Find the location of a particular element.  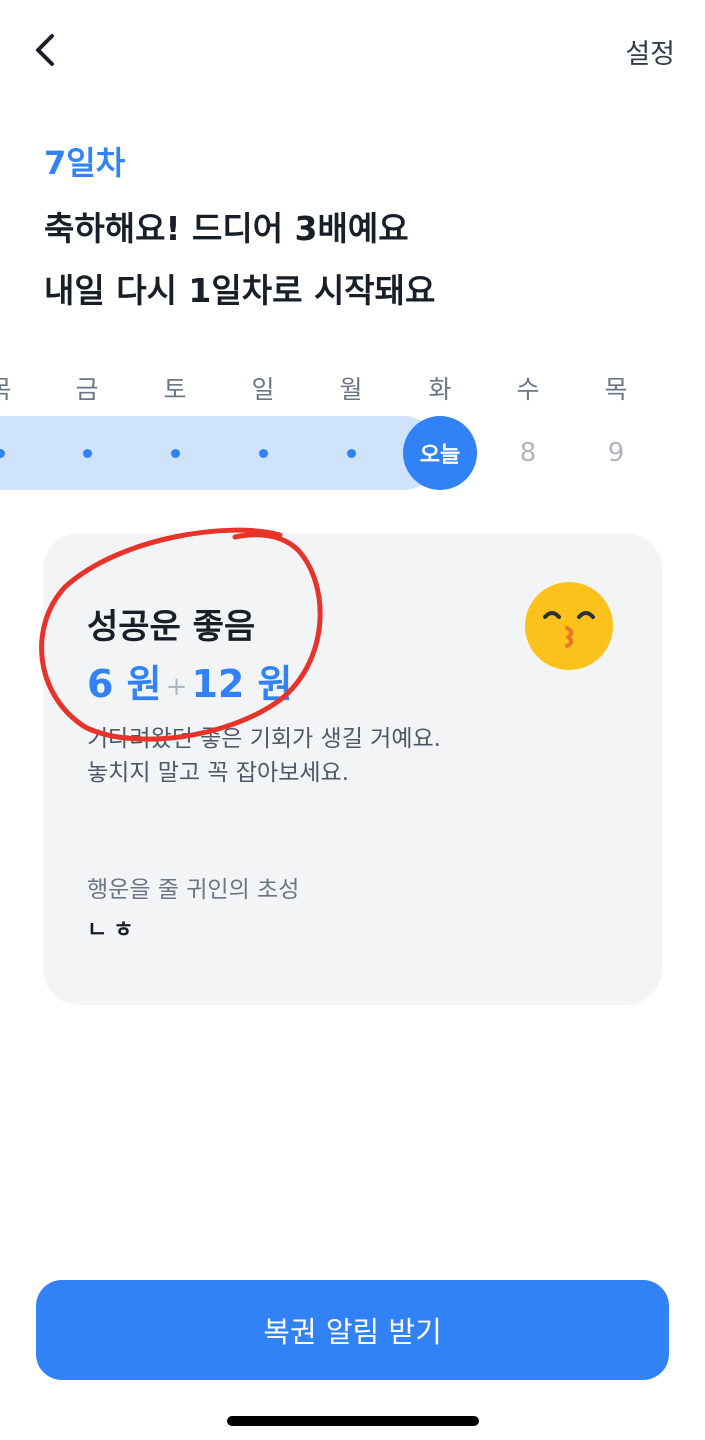

future-day-number: 9 is located at coordinates (616, 453).